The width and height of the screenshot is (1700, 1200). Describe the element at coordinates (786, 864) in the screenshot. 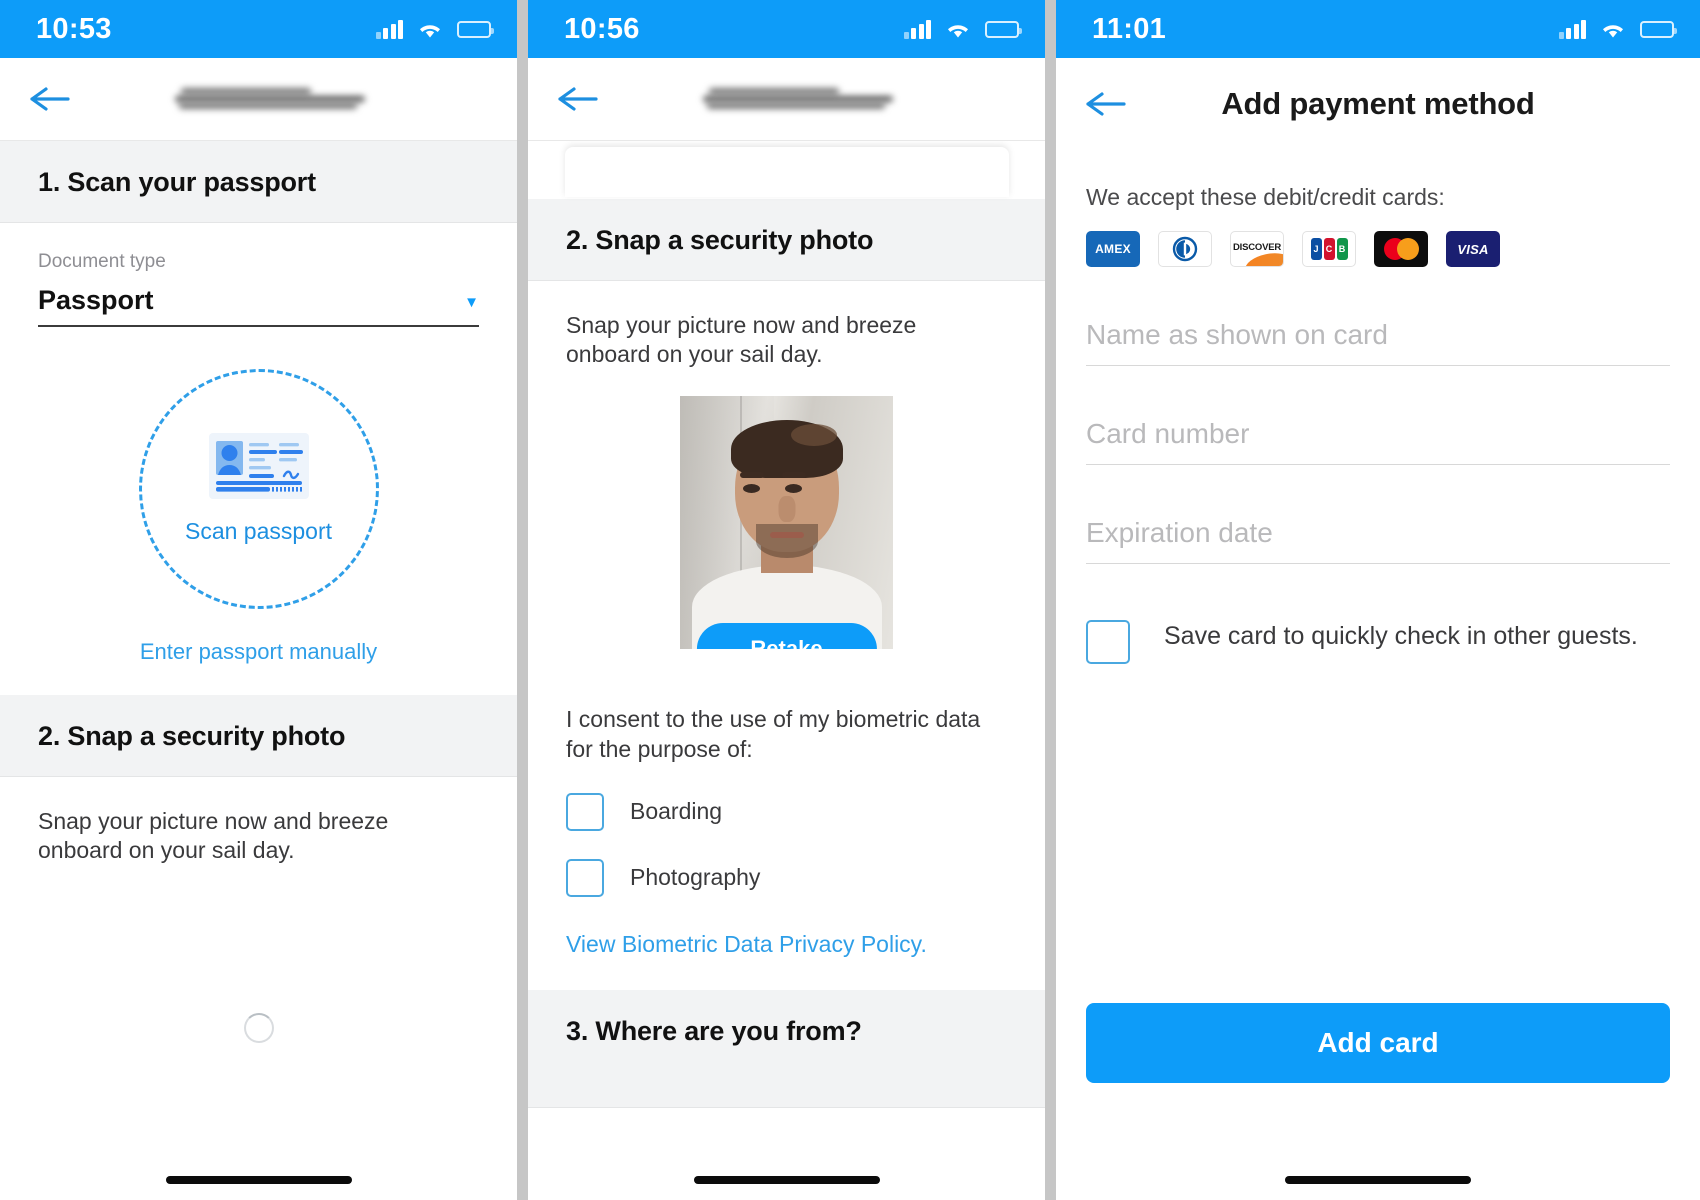

I see `consent-option-photography: Photography` at that location.